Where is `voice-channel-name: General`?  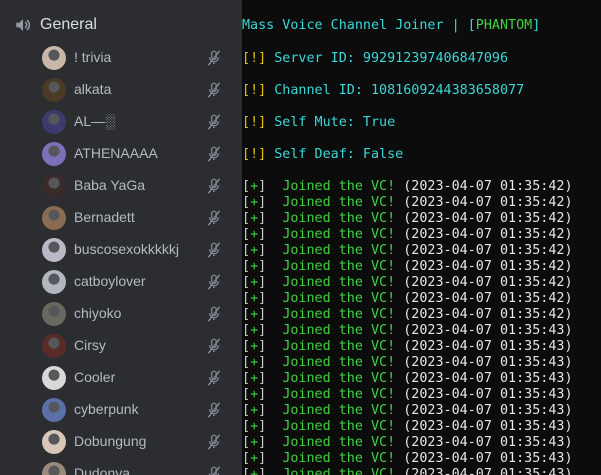
voice-channel-name: General is located at coordinates (68, 24).